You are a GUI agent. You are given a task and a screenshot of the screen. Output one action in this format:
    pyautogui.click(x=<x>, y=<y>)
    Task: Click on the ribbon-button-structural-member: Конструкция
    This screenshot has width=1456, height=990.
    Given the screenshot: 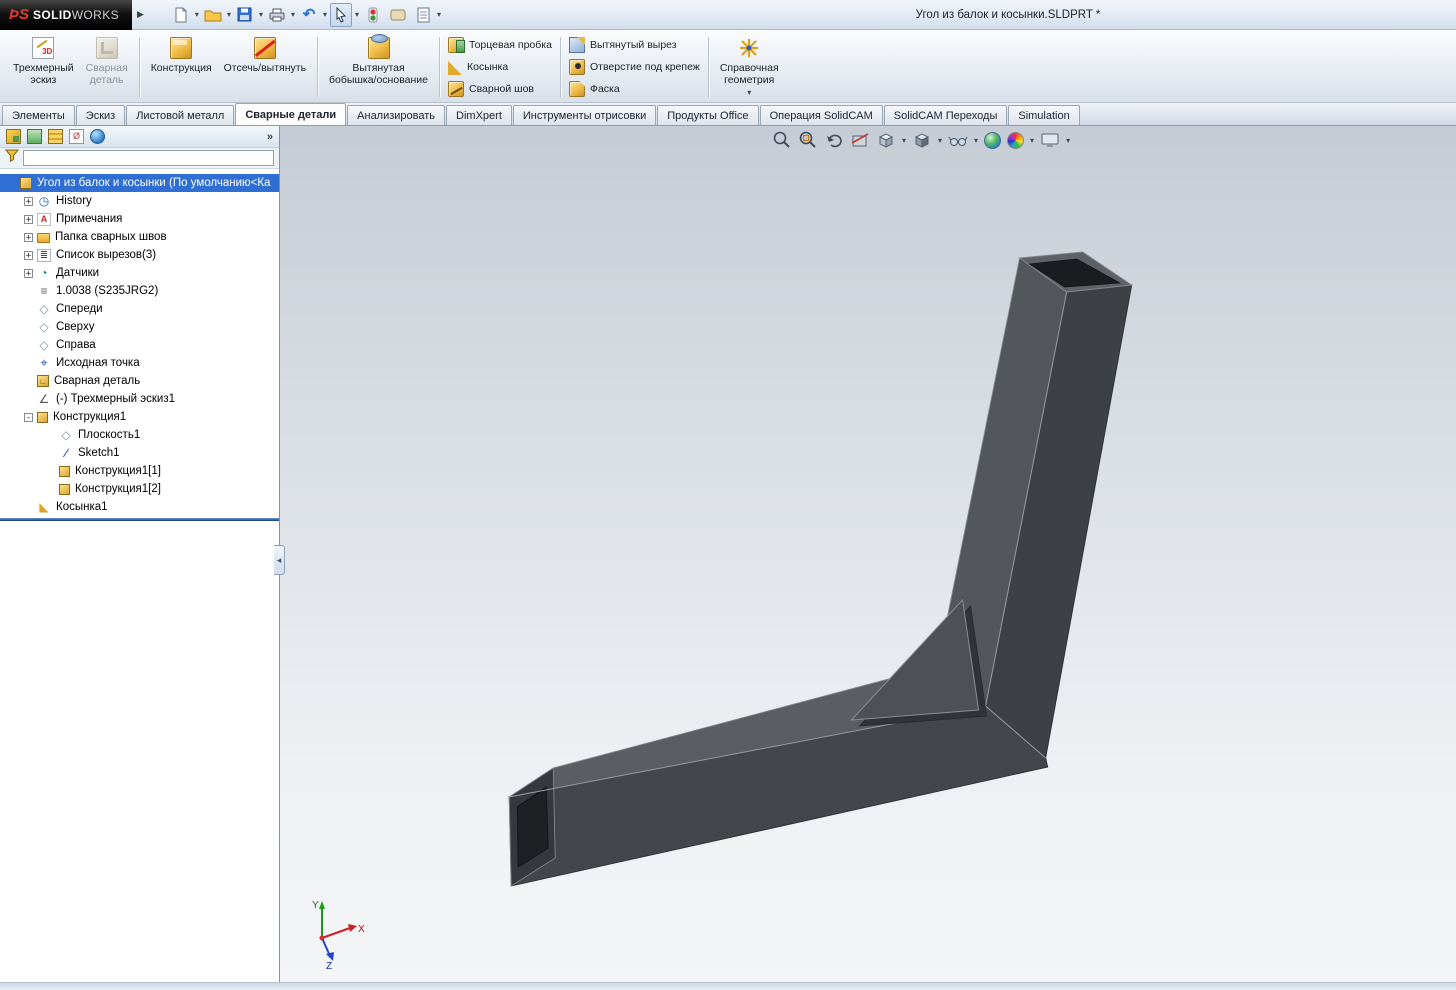 What is the action you would take?
    pyautogui.click(x=181, y=67)
    